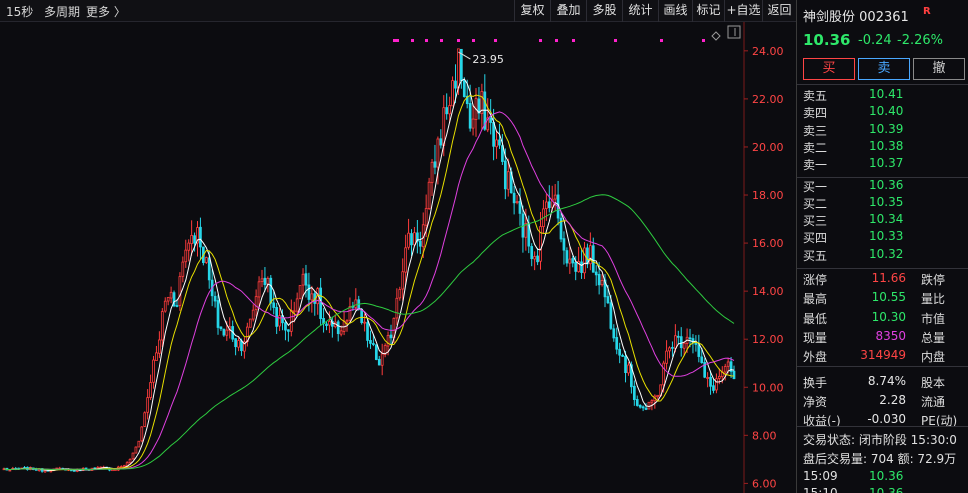 The height and width of the screenshot is (493, 968). I want to click on last-price: 10.36, so click(827, 40).